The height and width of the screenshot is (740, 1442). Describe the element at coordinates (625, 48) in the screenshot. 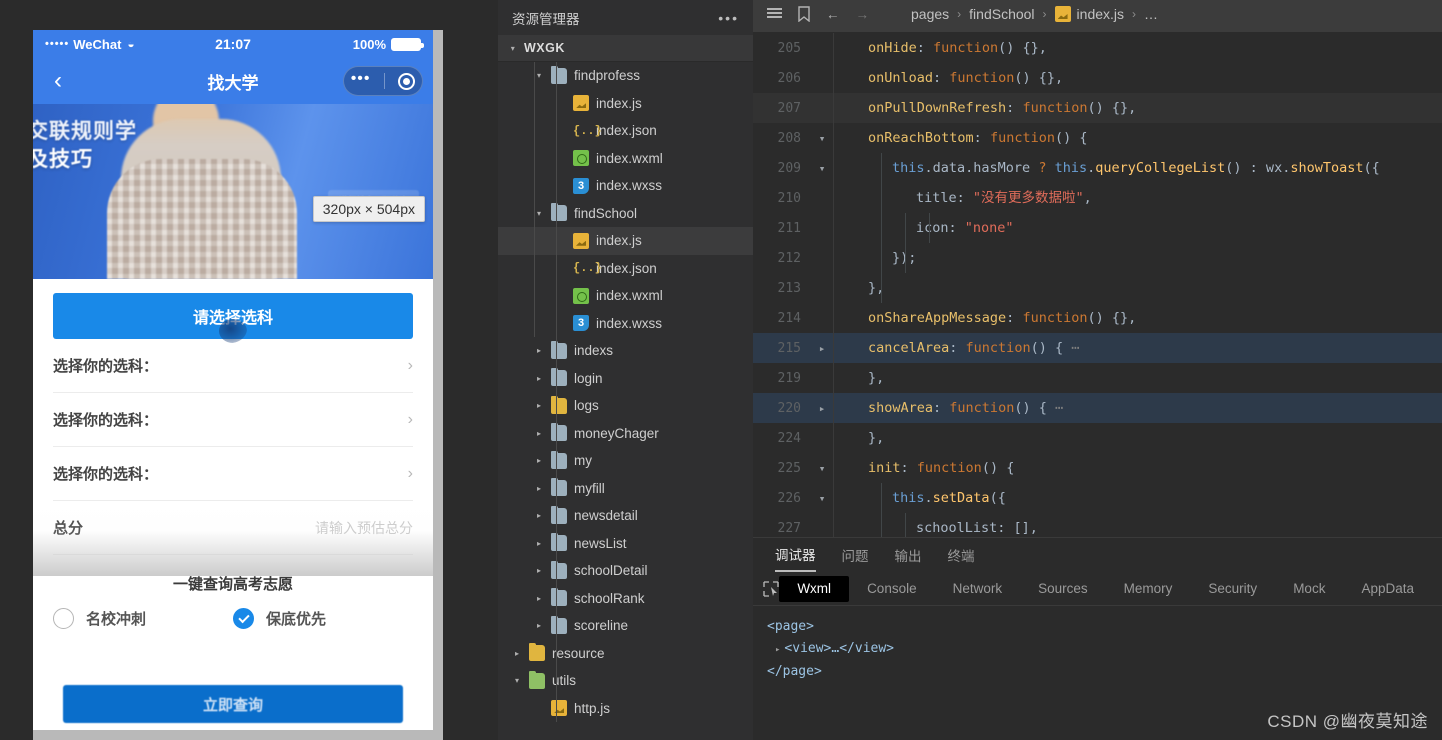

I see `explorer-root-item: ▾ WXGK` at that location.